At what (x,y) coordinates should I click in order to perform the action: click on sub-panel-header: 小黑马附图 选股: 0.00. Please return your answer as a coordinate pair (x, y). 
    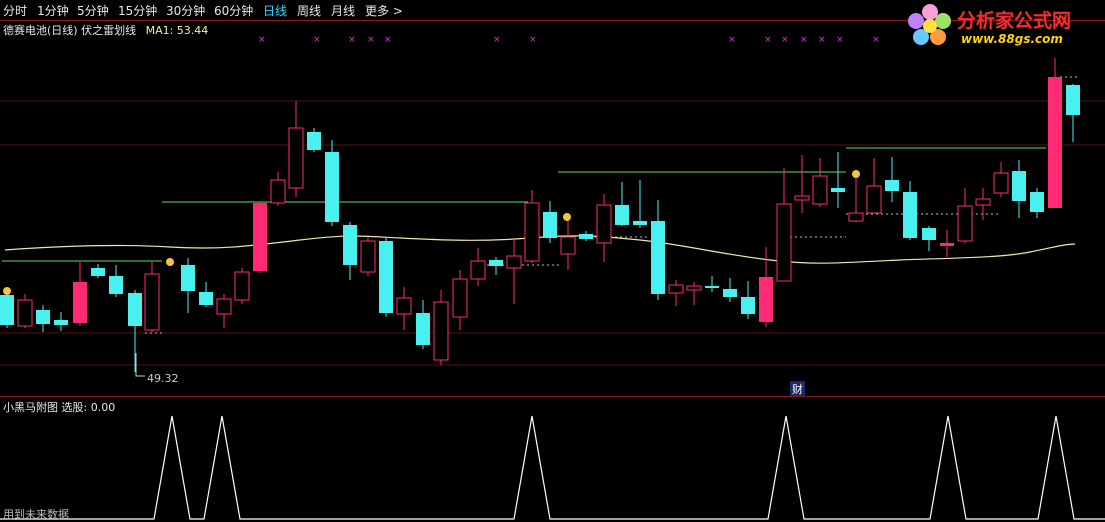
    Looking at the image, I should click on (59, 407).